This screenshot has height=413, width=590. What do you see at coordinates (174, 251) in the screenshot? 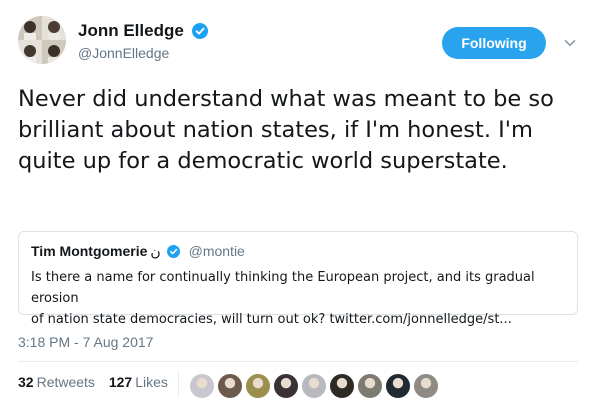
I see `quoted-verified-badge-icon` at bounding box center [174, 251].